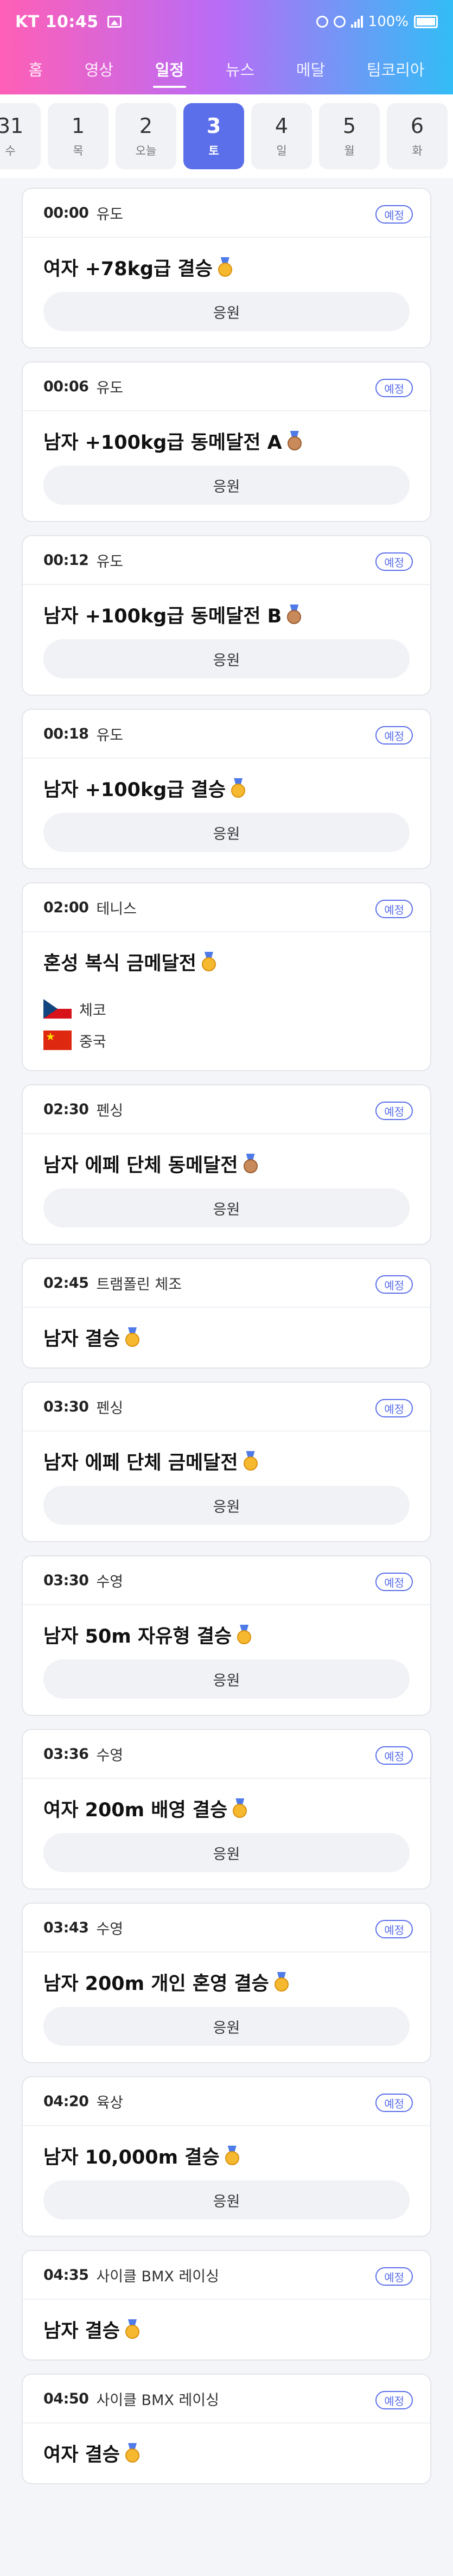 This screenshot has height=2576, width=453. I want to click on event-card: 00:18 유도 예정 남자 +100kg급 결승 응원, so click(226, 789).